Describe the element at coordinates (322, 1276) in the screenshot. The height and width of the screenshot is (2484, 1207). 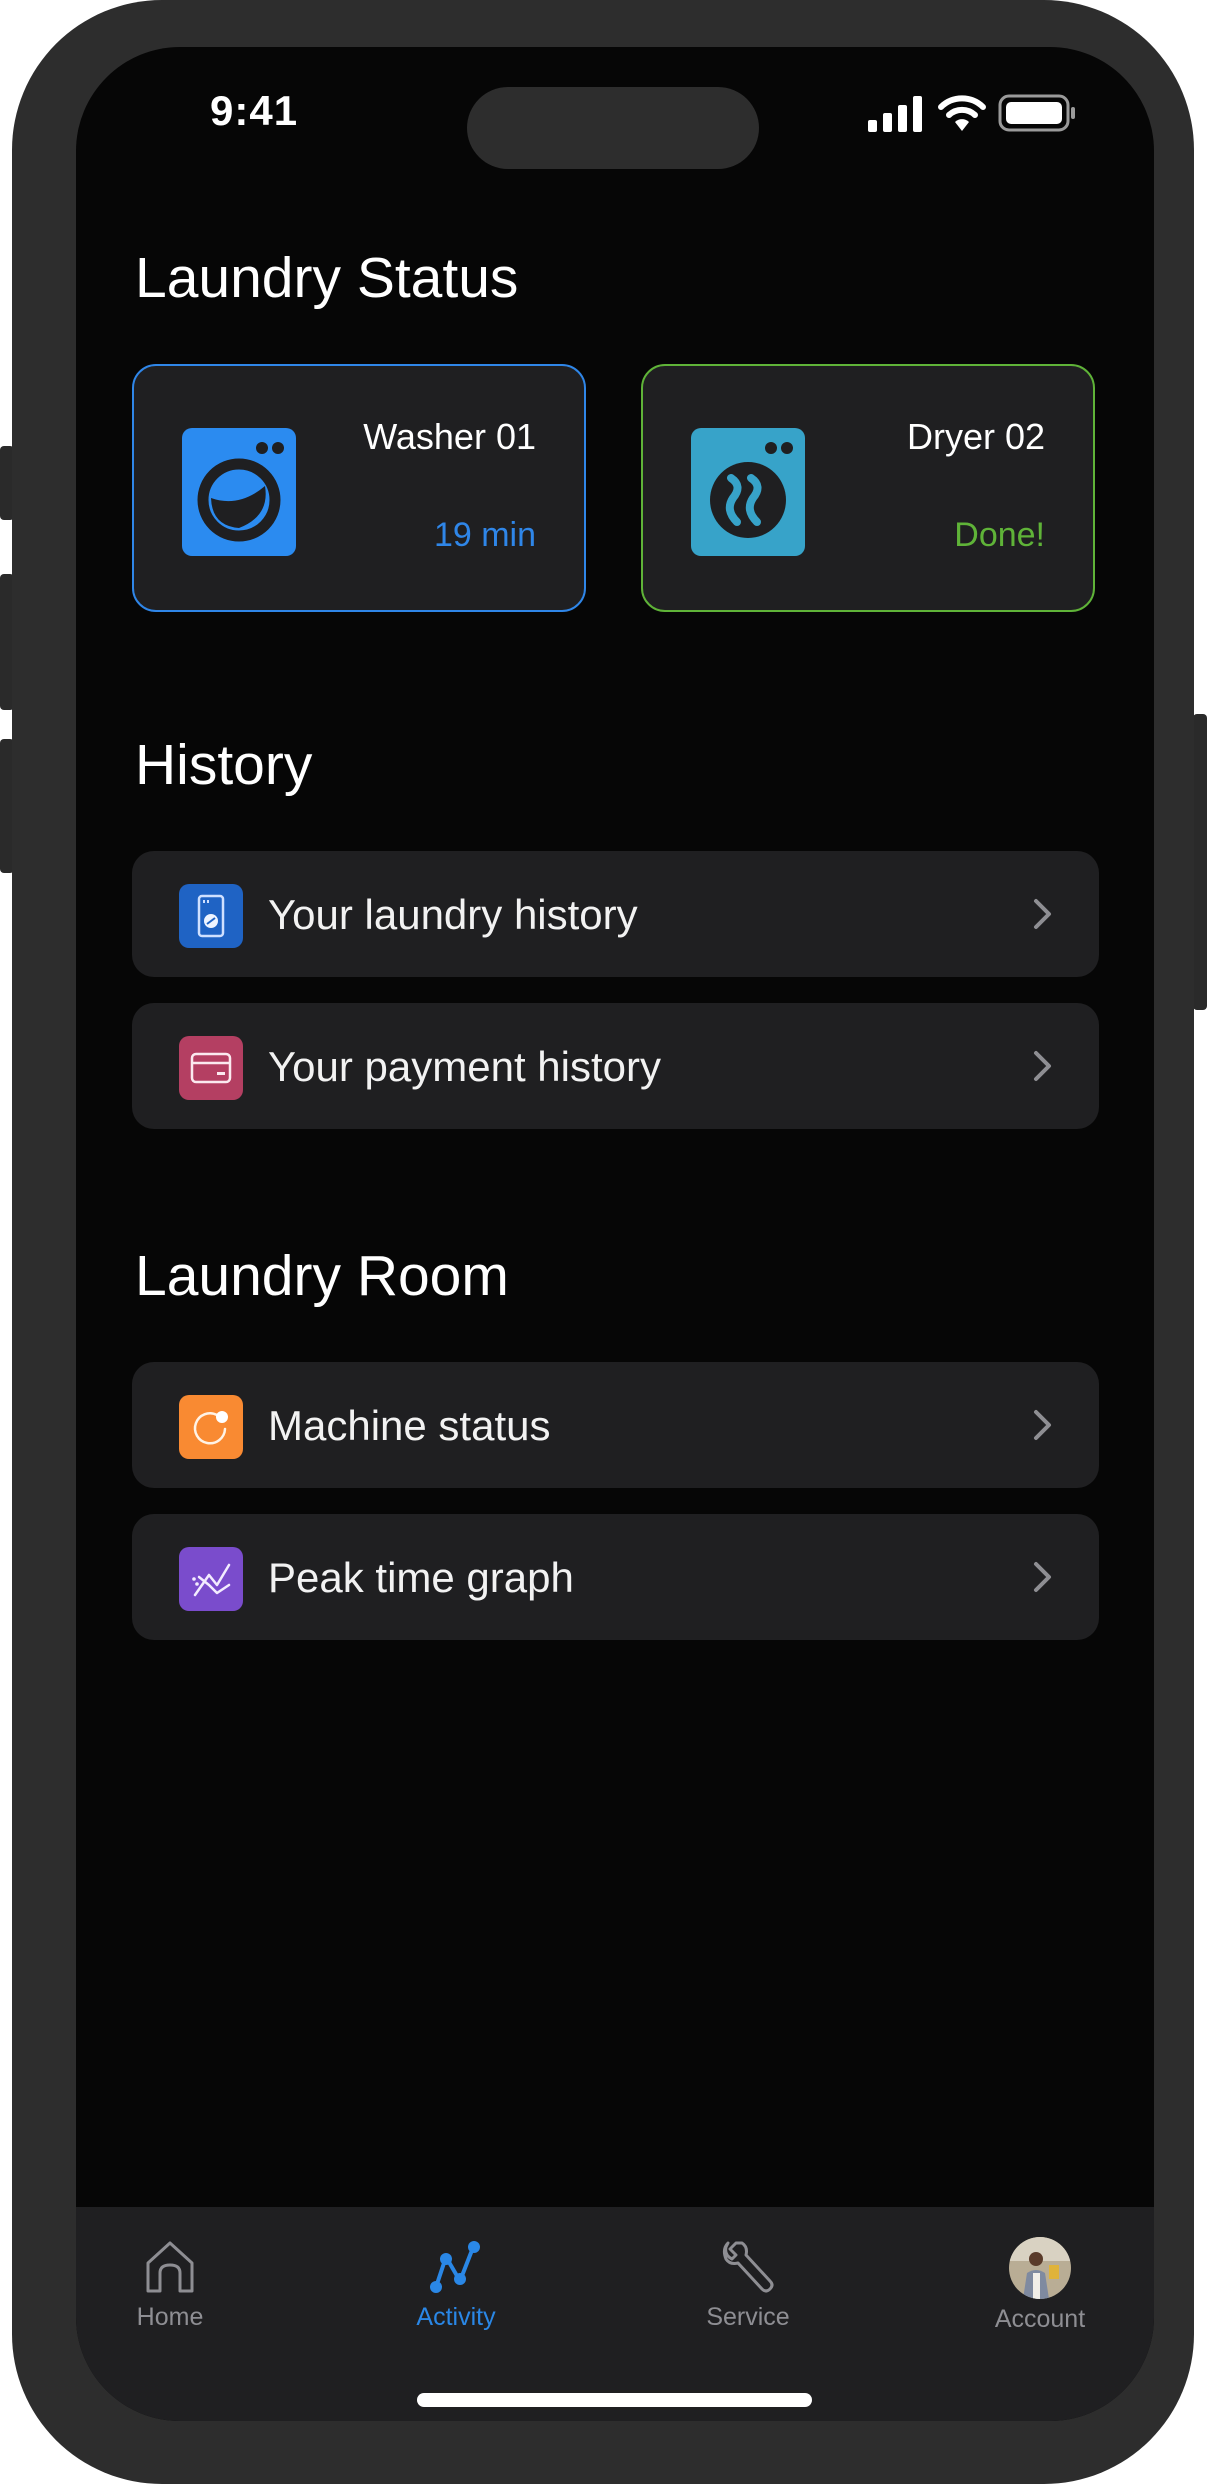
I see `section-title-laundry-room: Laundry Room` at that location.